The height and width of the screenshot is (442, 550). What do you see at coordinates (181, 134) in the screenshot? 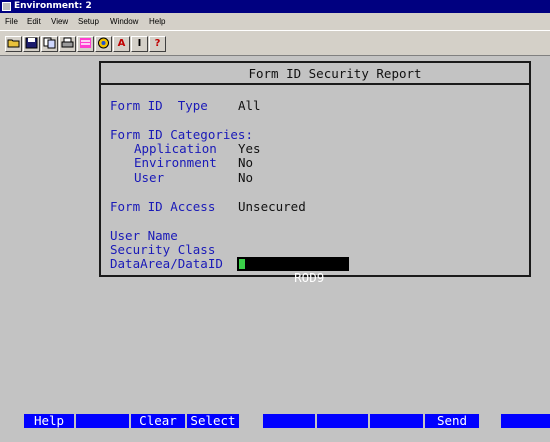
I see `categories-label: Form ID Categories:` at bounding box center [181, 134].